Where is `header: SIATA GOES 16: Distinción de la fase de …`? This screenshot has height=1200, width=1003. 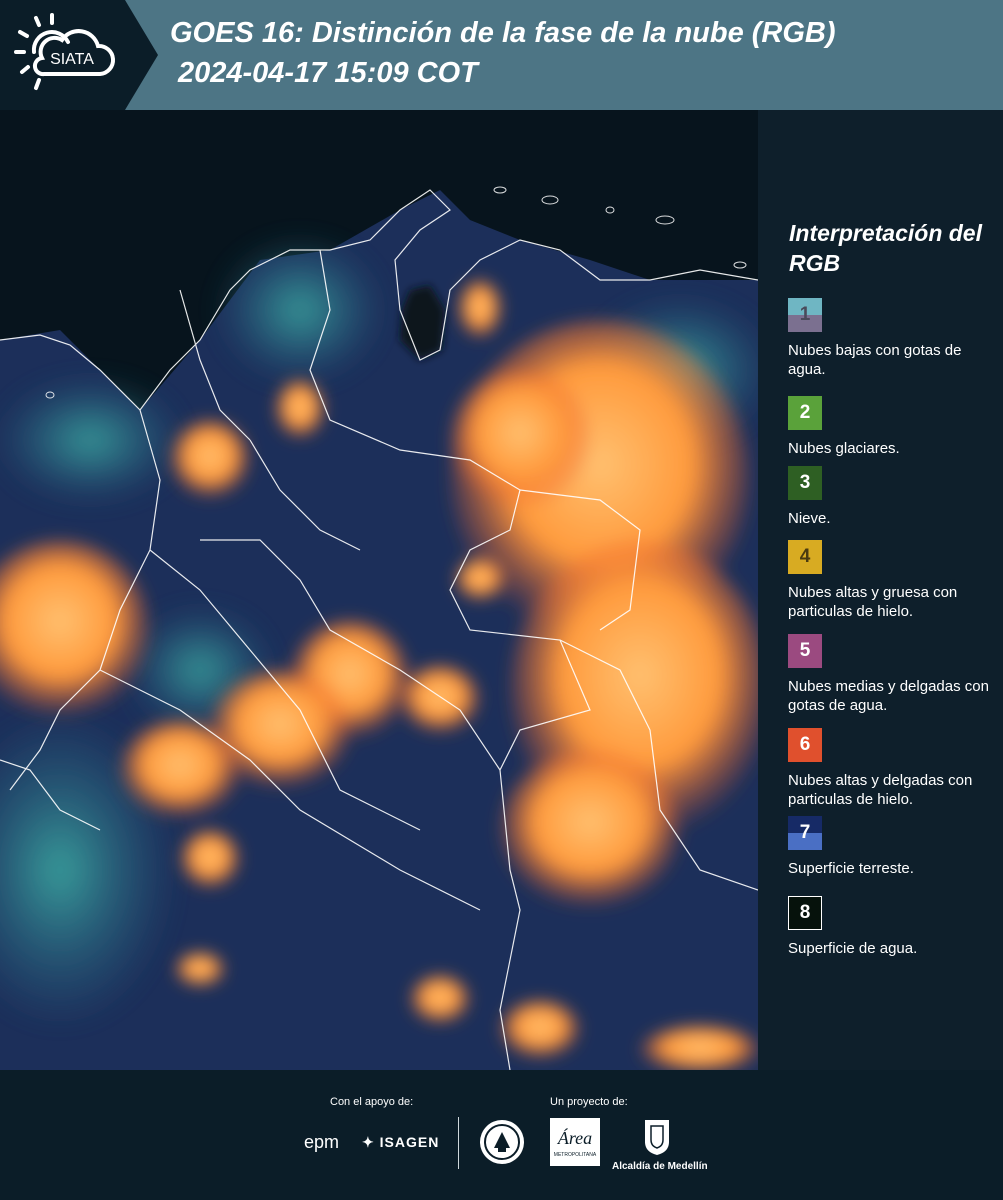
header: SIATA GOES 16: Distinción de la fase de … is located at coordinates (501, 55).